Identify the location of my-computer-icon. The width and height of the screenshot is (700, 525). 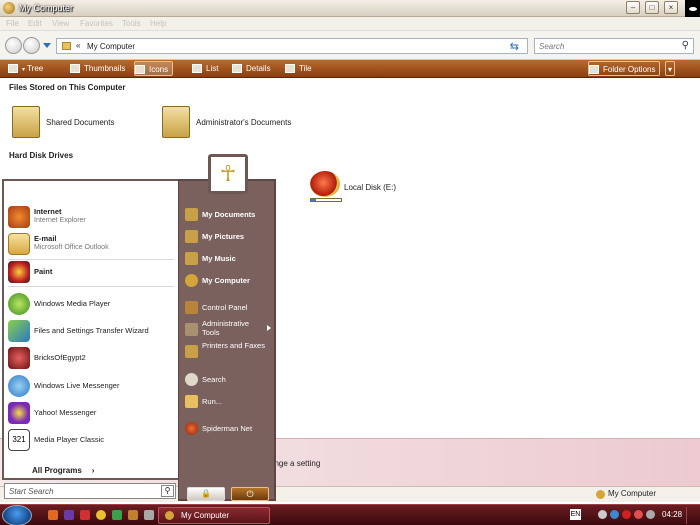
(9, 8).